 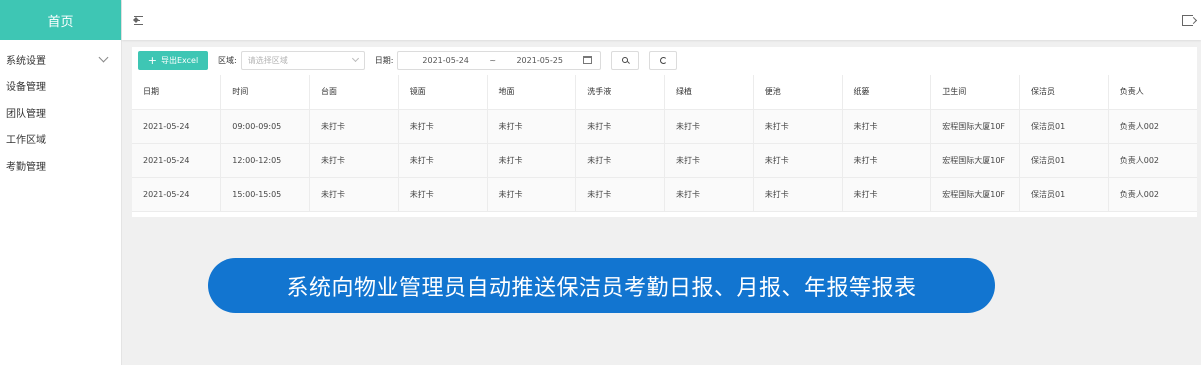 I want to click on column-header: 镜面, so click(x=443, y=92).